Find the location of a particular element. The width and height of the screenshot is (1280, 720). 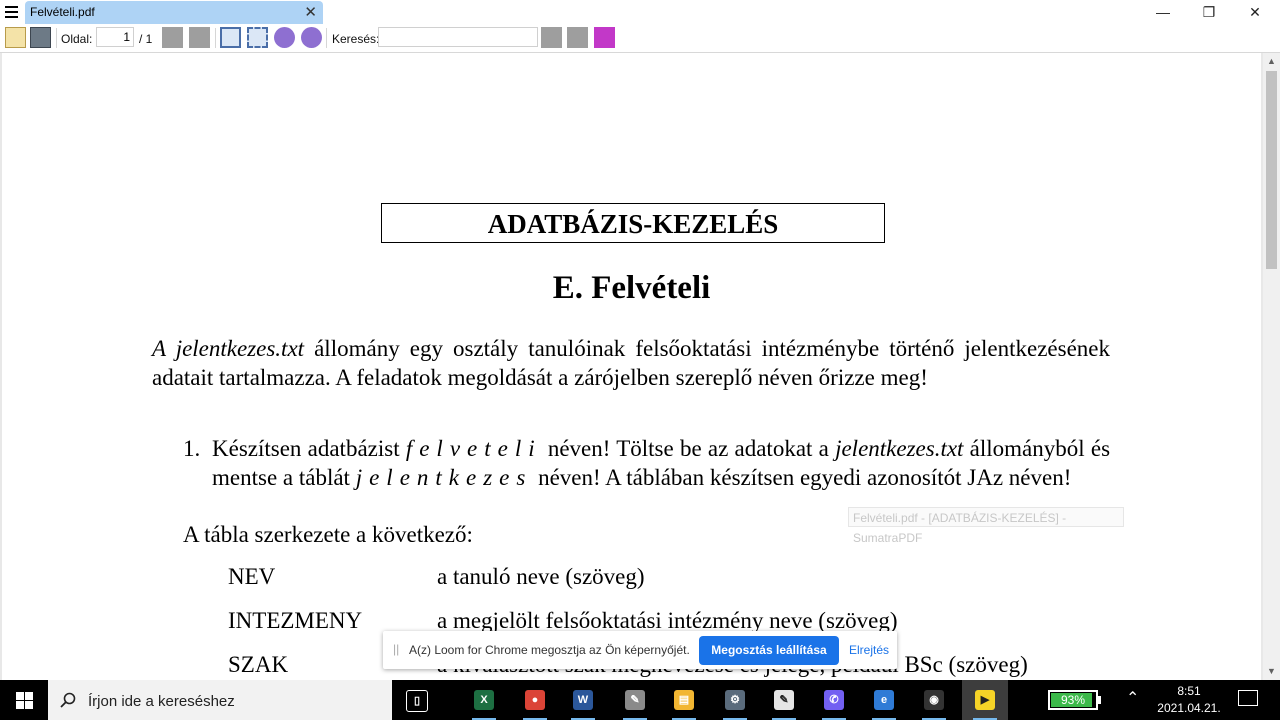

edge-icon: e is located at coordinates (884, 700).